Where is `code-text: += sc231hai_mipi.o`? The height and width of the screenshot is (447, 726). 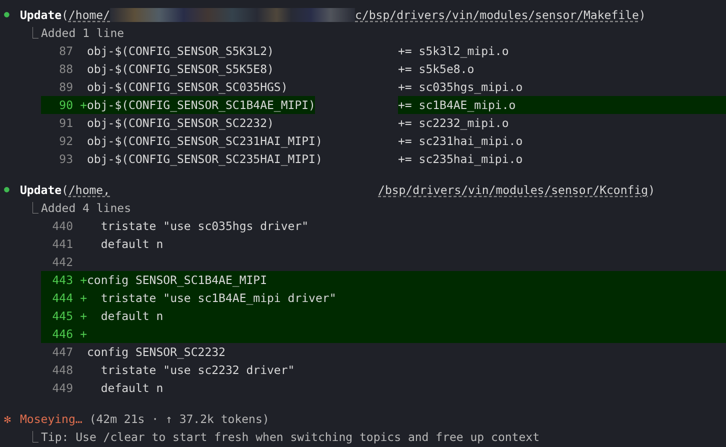
code-text: += sc231hai_mipi.o is located at coordinates (460, 141).